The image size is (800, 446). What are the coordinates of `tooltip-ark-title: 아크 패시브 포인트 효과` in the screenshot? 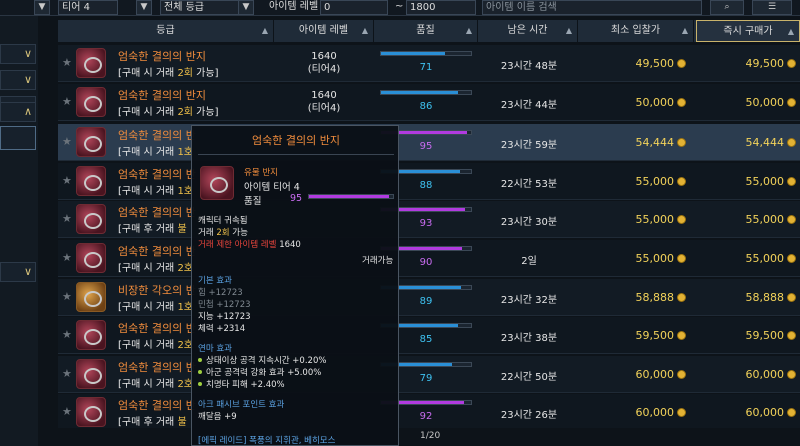 It's located at (241, 405).